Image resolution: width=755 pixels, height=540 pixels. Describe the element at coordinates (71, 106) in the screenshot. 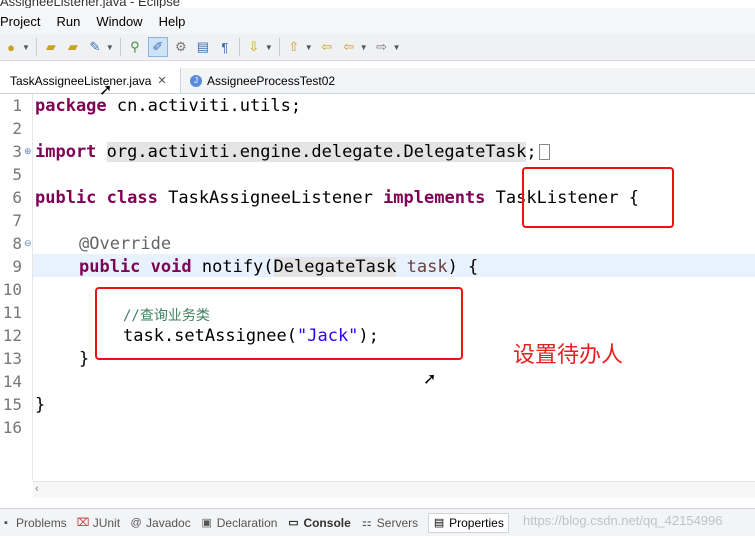

I see `keyword: package` at that location.